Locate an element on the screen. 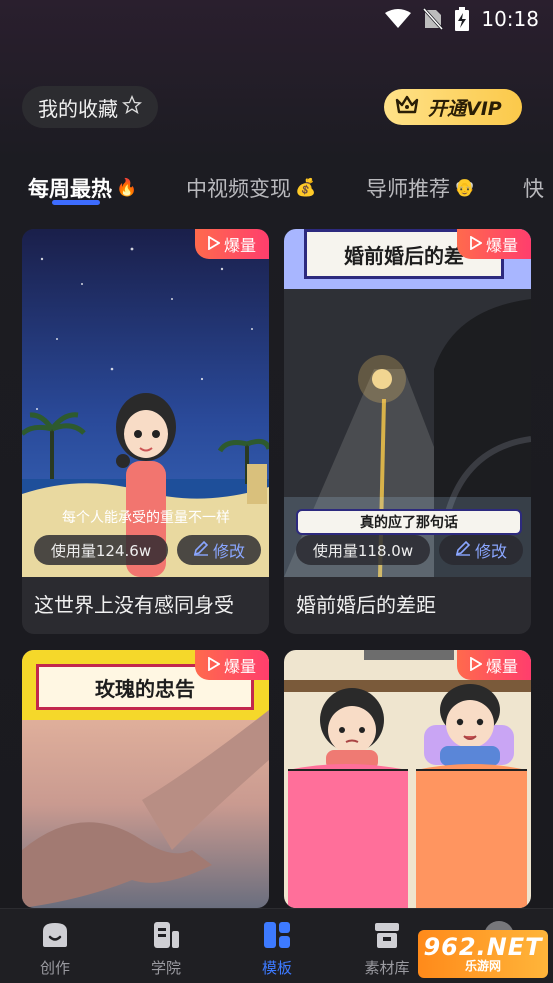  watermark-logo: 962.NET 乐游网 is located at coordinates (483, 954).